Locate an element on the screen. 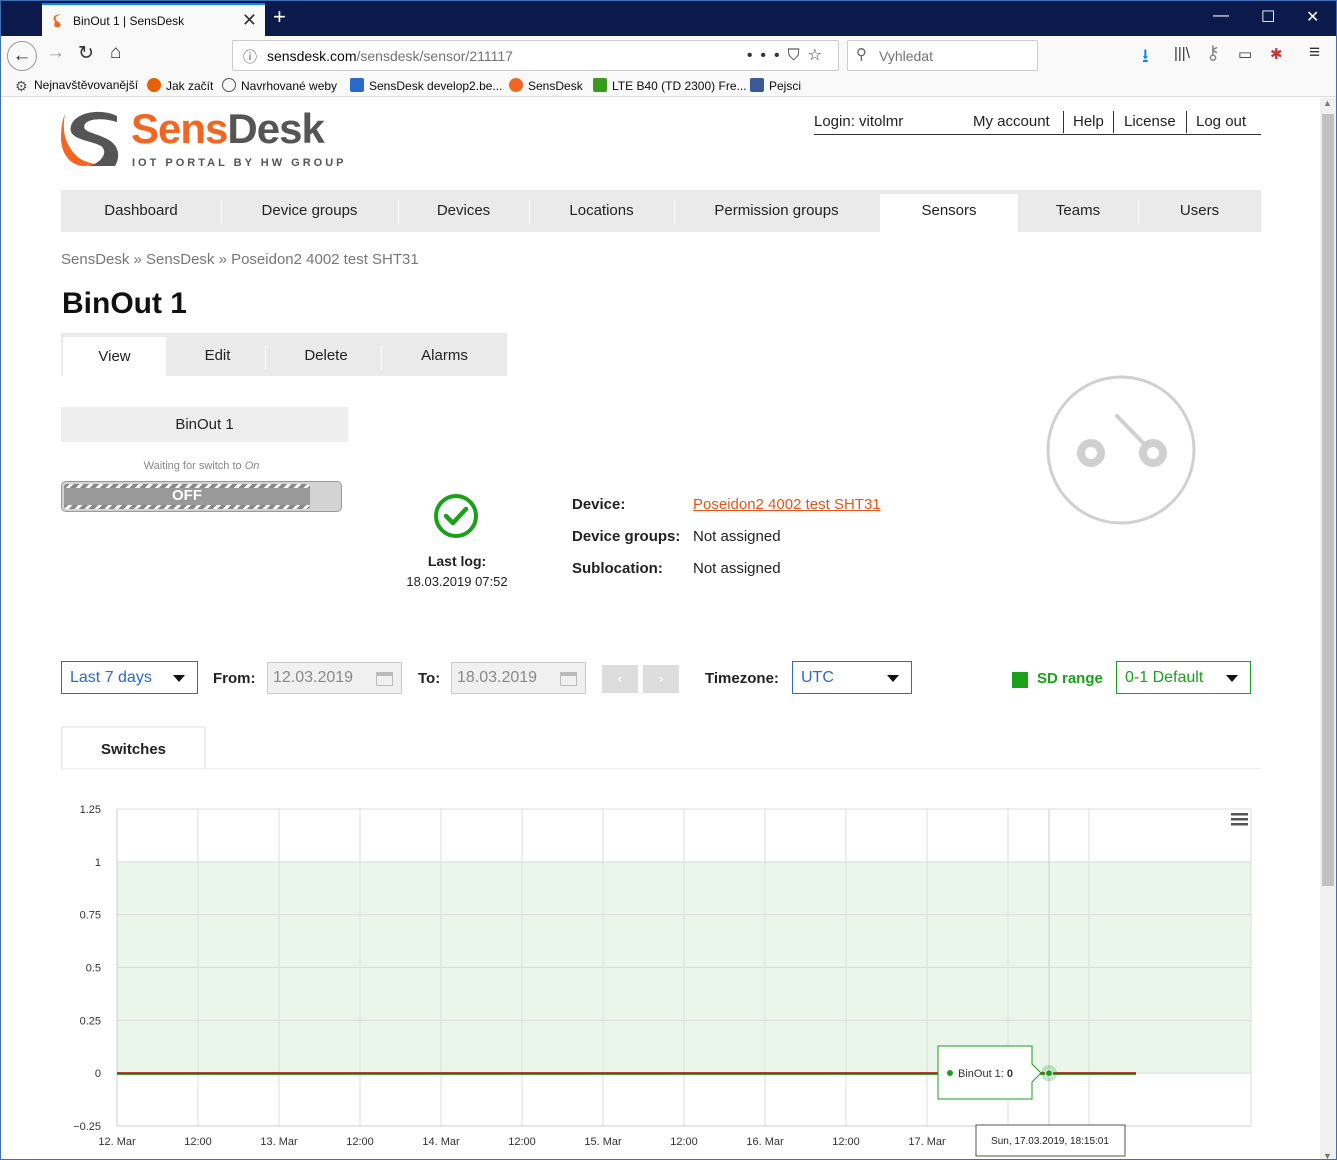  calendar-icon is located at coordinates (384, 679).